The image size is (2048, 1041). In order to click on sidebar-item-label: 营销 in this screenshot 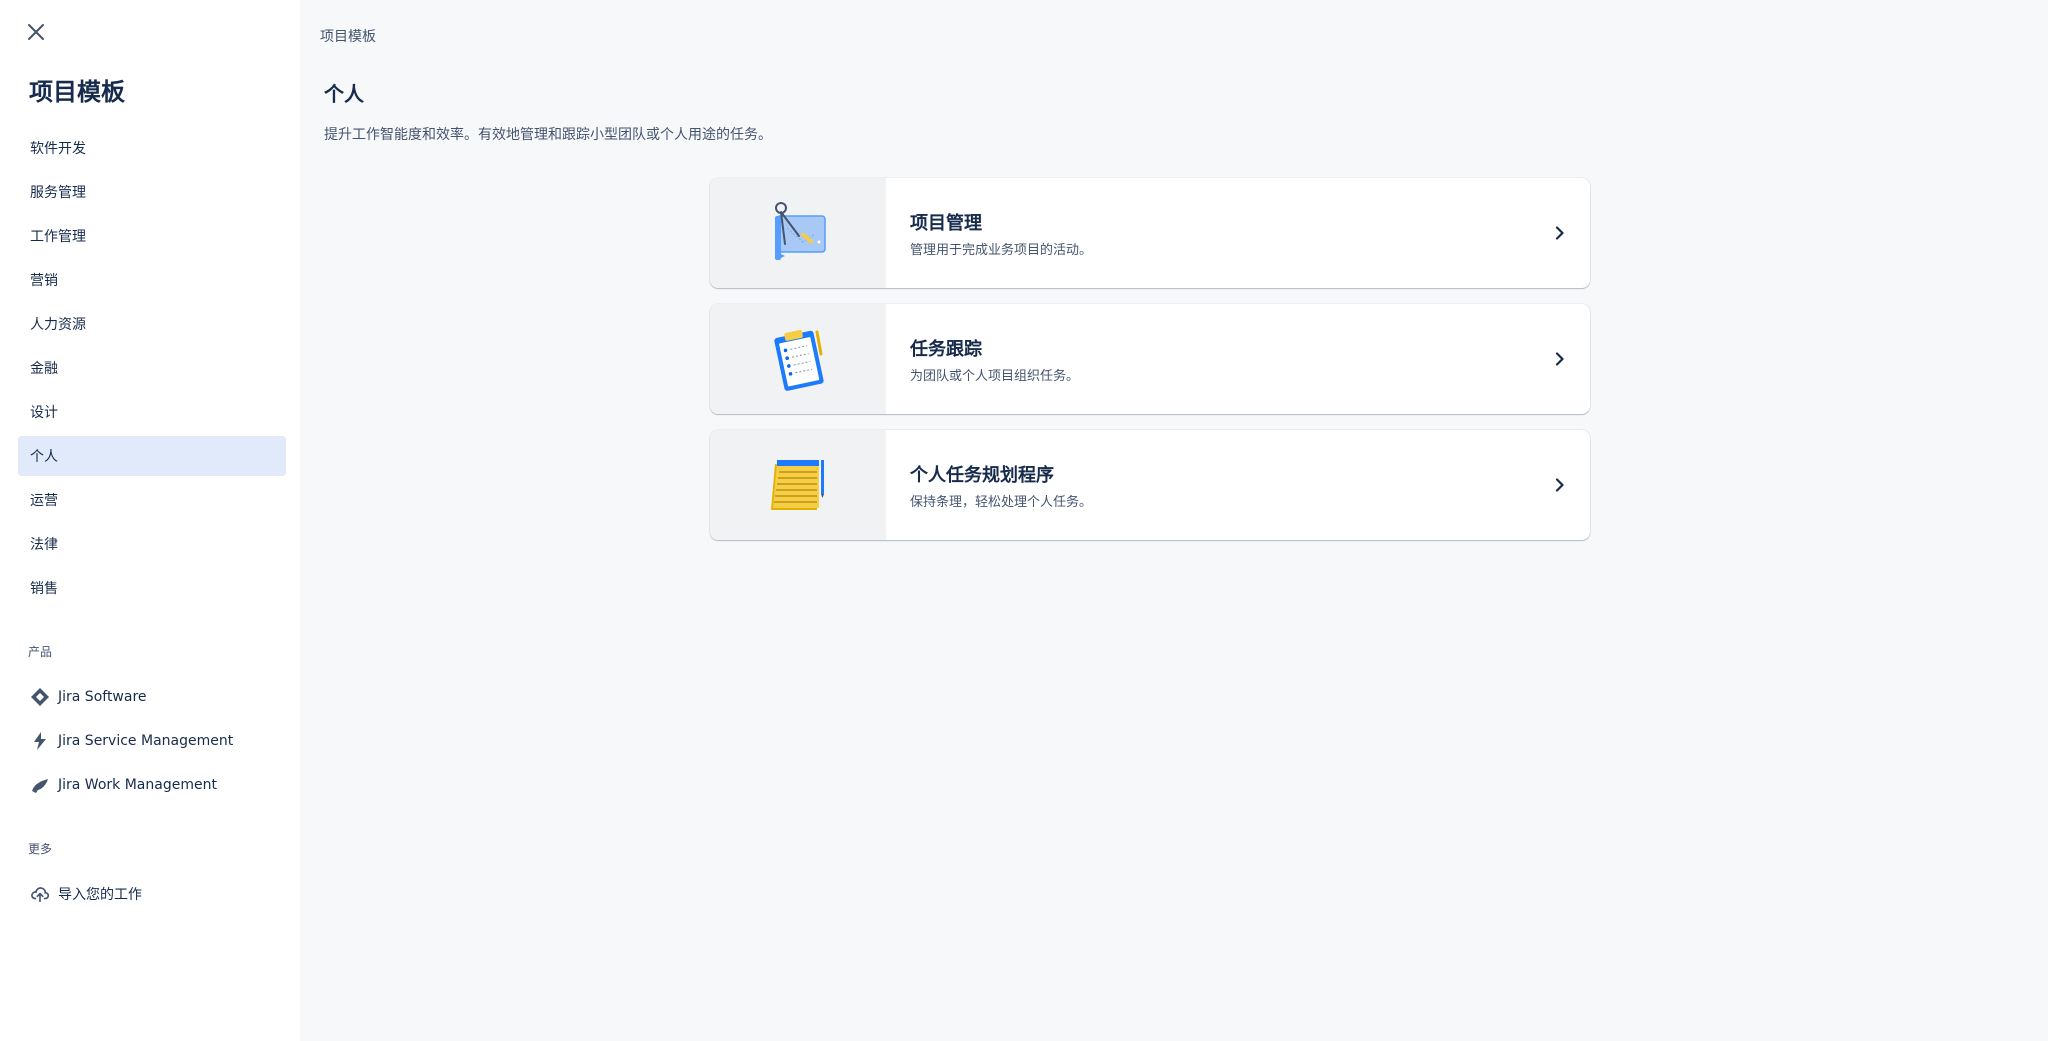, I will do `click(44, 281)`.